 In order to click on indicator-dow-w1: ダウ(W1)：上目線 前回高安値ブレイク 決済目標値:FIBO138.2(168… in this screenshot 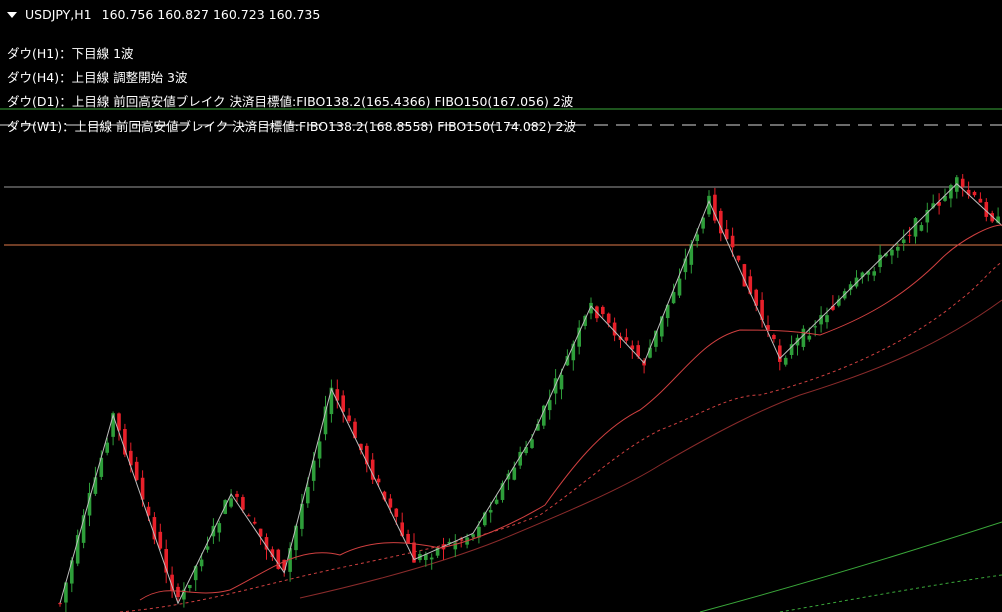, I will do `click(292, 126)`.